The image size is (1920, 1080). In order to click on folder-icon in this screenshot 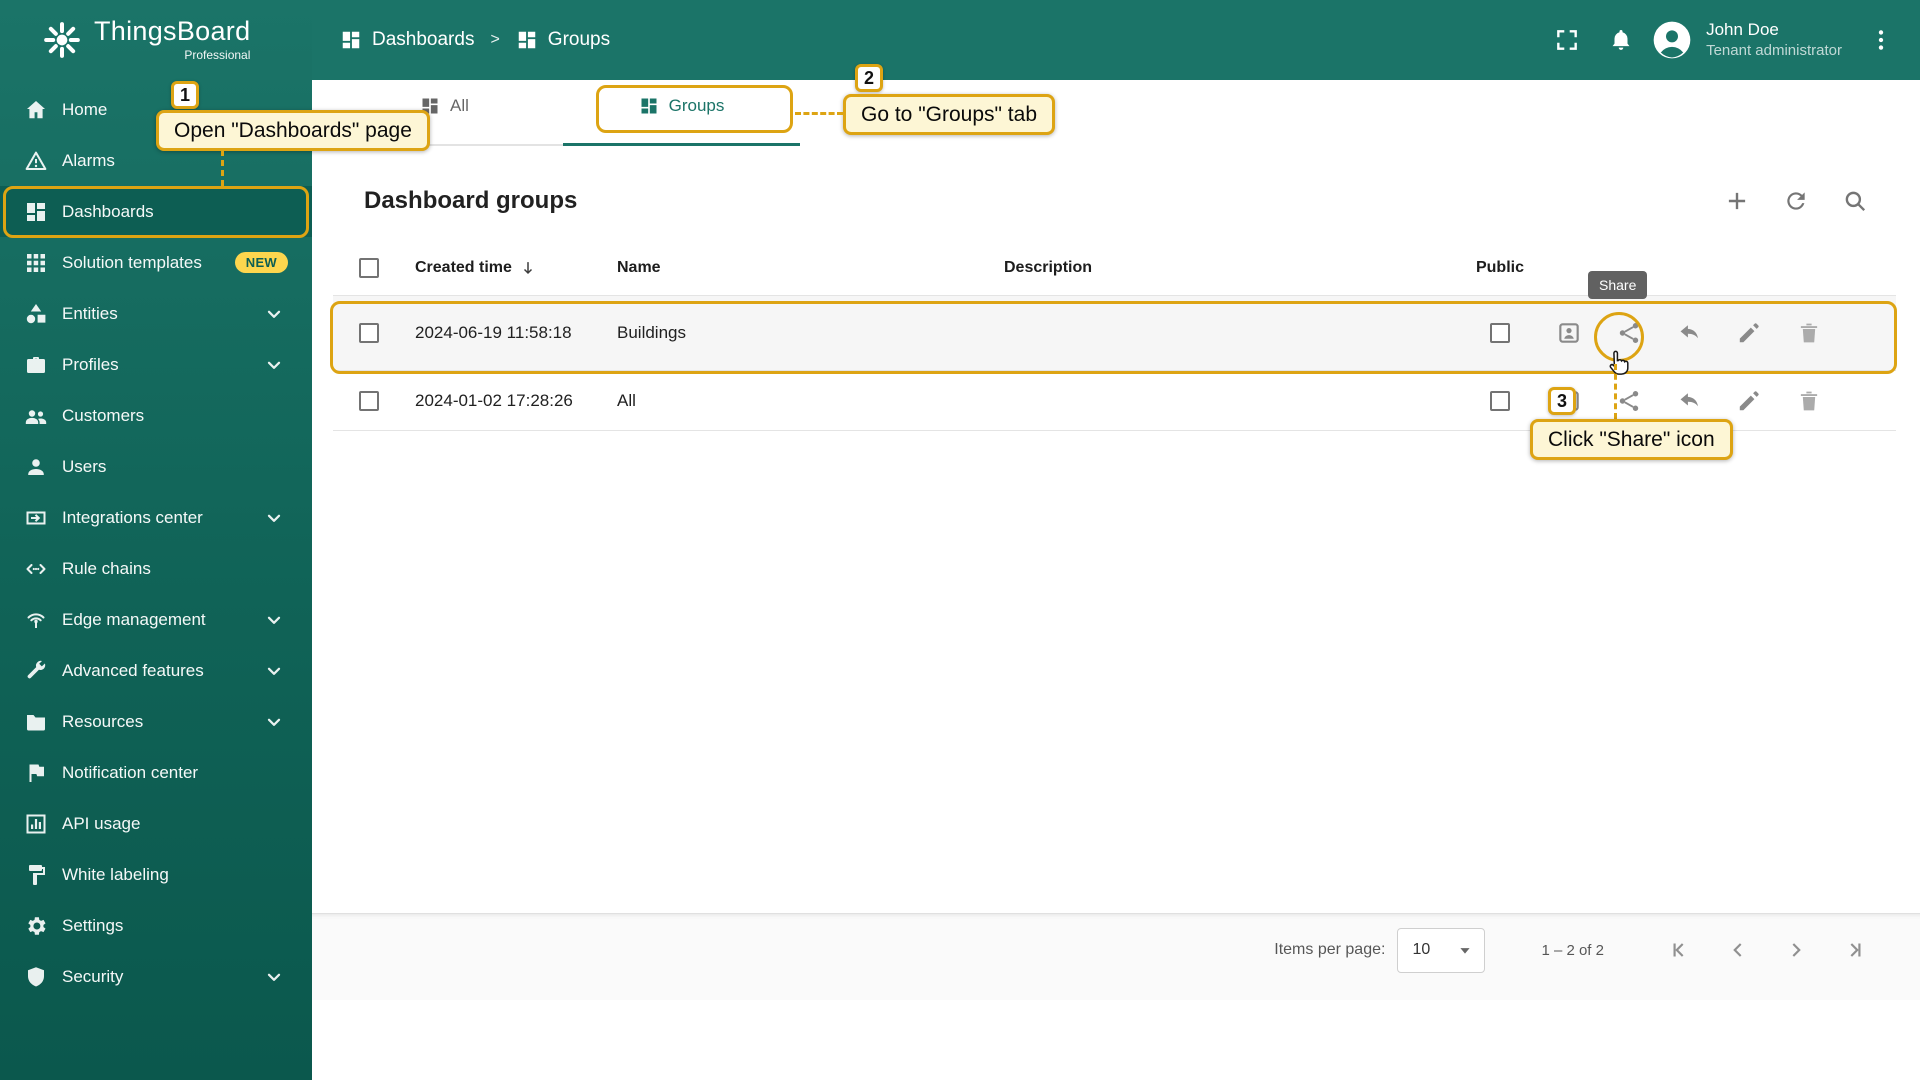, I will do `click(36, 722)`.